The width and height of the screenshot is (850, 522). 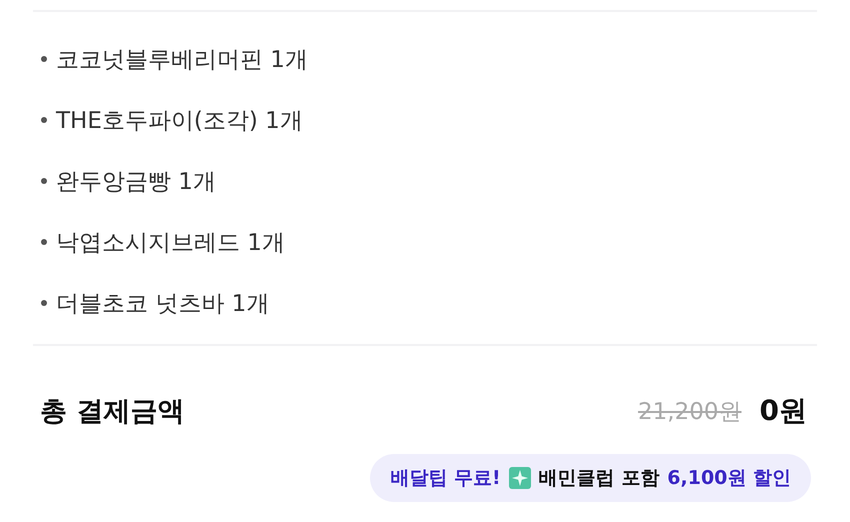 I want to click on order-item: 낙엽소시지브레드 1개, so click(x=170, y=243).